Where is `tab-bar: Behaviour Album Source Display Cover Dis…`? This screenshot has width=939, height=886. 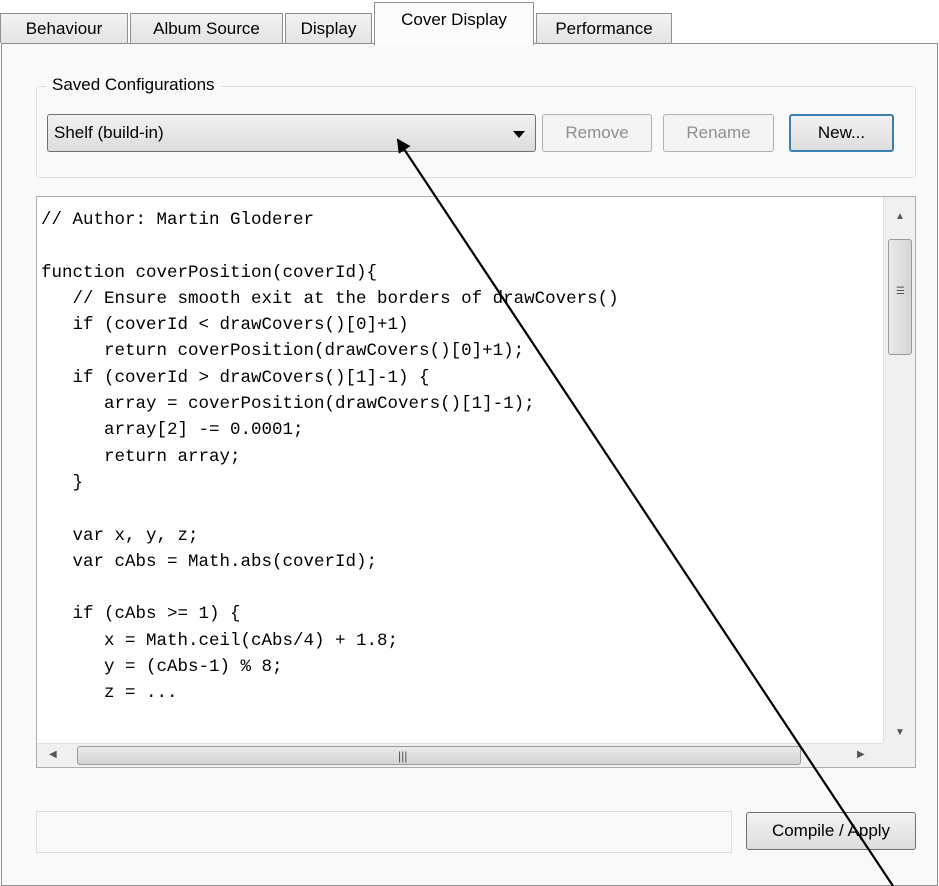
tab-bar: Behaviour Album Source Display Cover Dis… is located at coordinates (469, 22).